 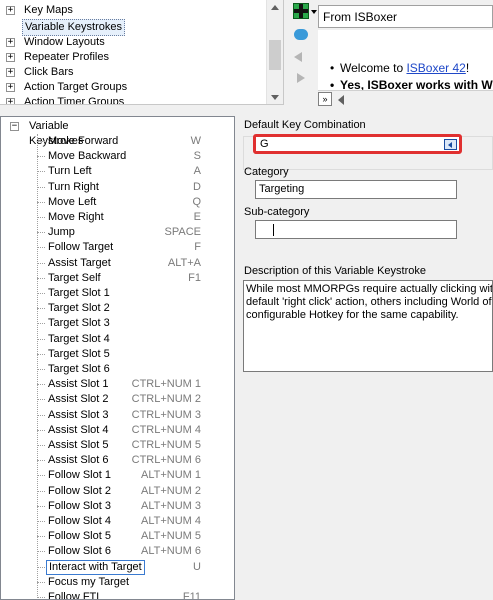 I want to click on keystroke-name: Target Slot 3, so click(x=79, y=323).